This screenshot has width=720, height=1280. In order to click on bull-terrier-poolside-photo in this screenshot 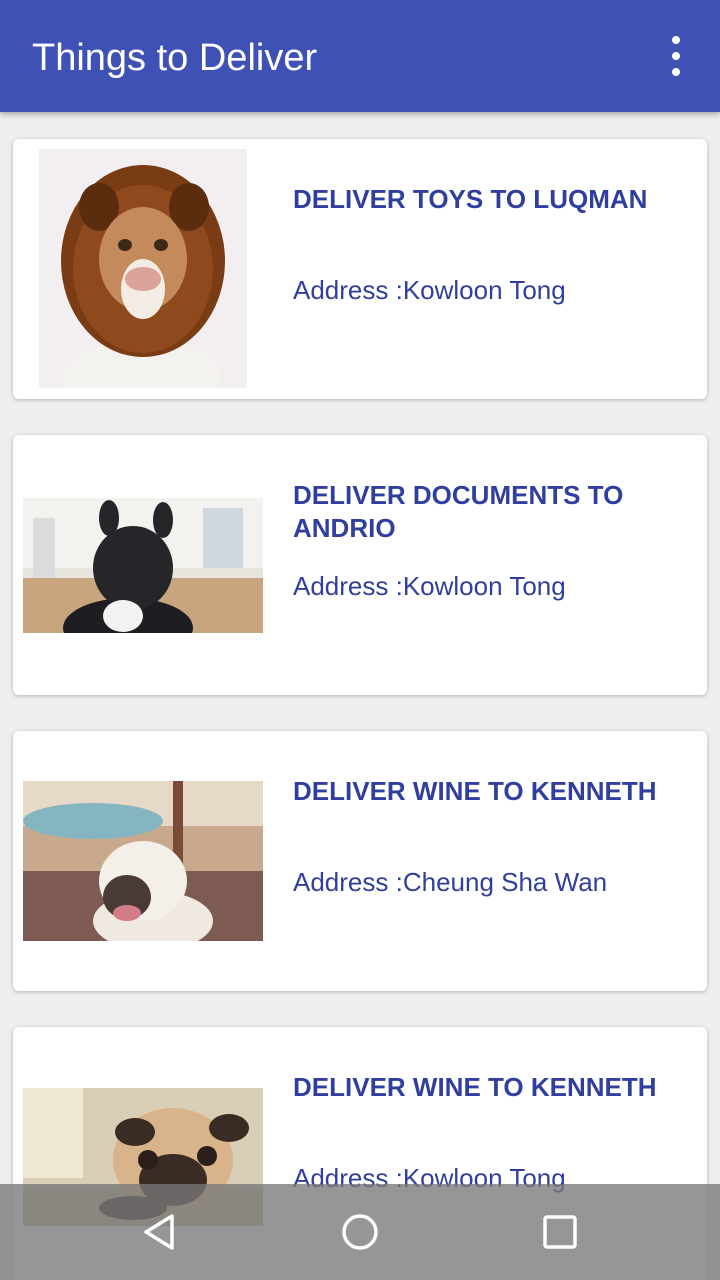, I will do `click(143, 861)`.